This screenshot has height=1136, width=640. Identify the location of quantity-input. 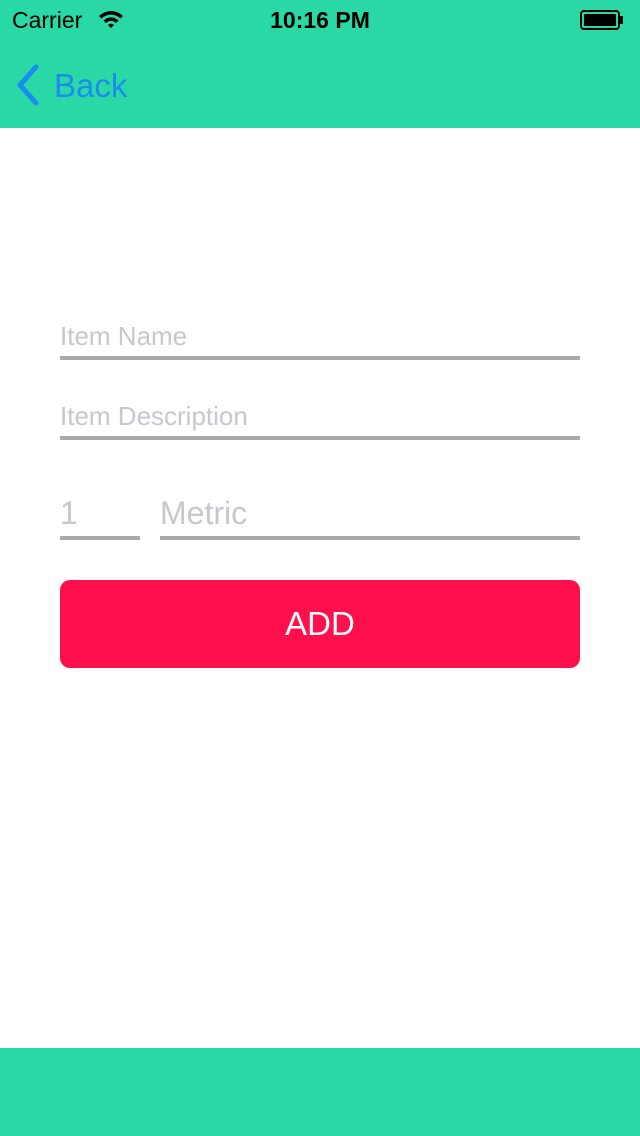
(100, 513).